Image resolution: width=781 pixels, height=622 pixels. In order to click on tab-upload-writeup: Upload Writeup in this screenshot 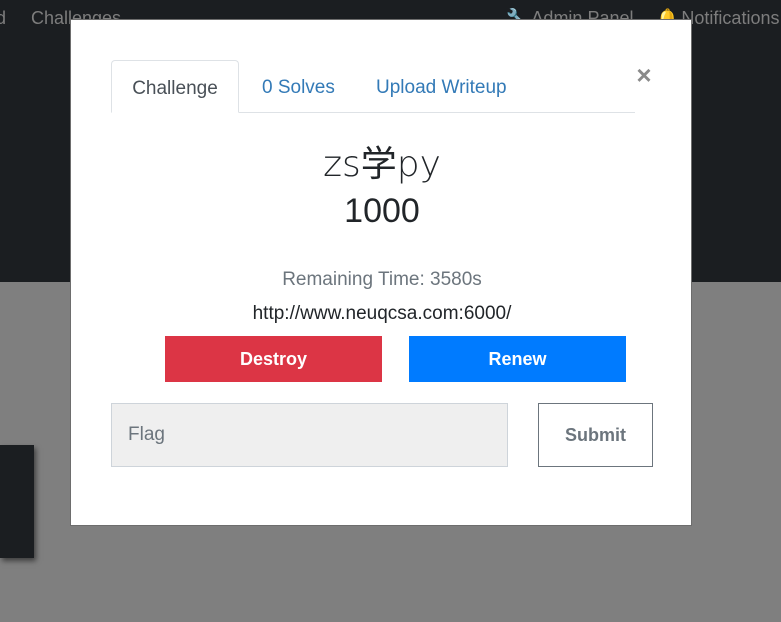, I will do `click(441, 86)`.